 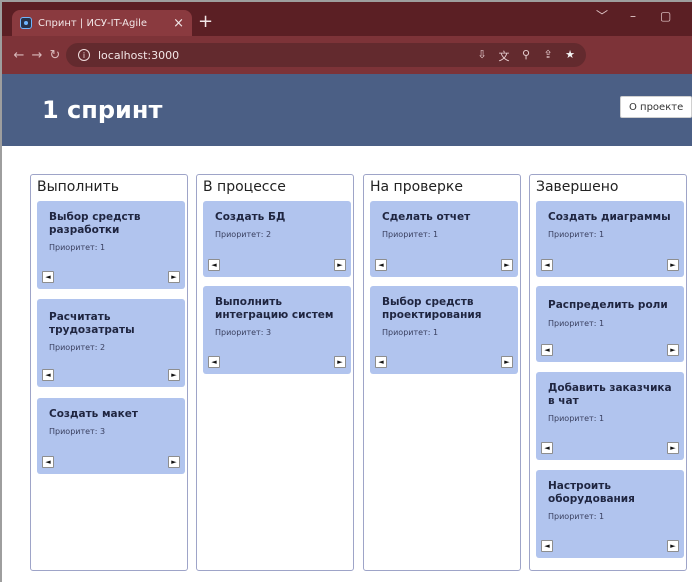 I want to click on task-title: Выбор средств проектирования, so click(x=432, y=308).